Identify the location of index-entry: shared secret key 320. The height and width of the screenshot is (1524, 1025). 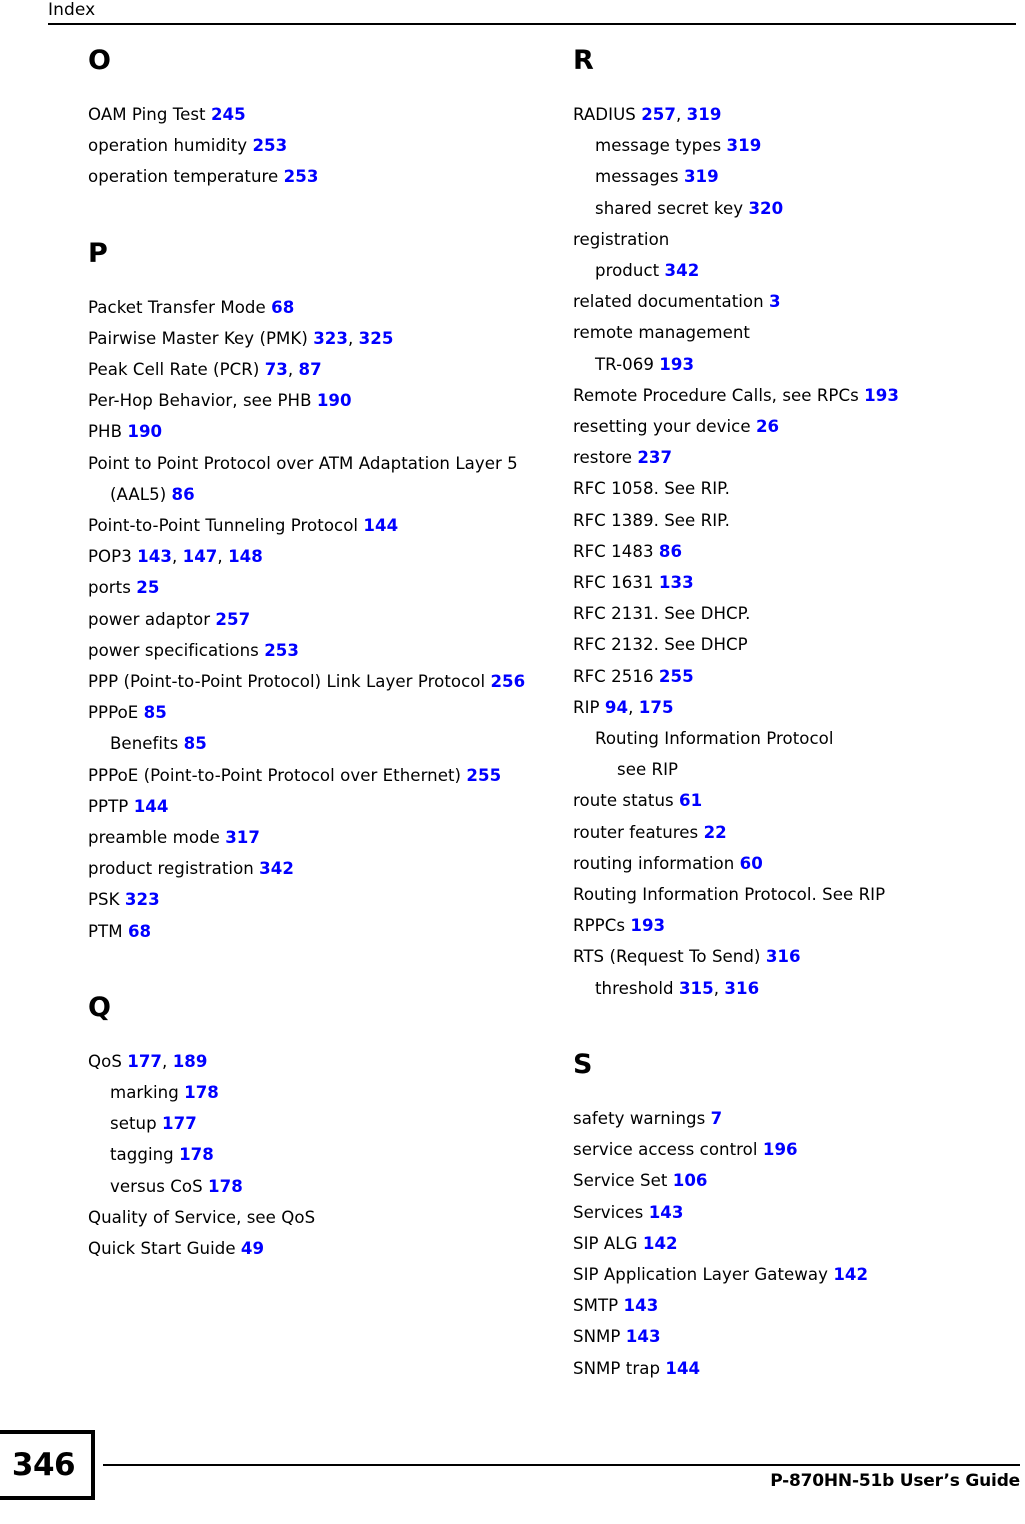
(799, 208).